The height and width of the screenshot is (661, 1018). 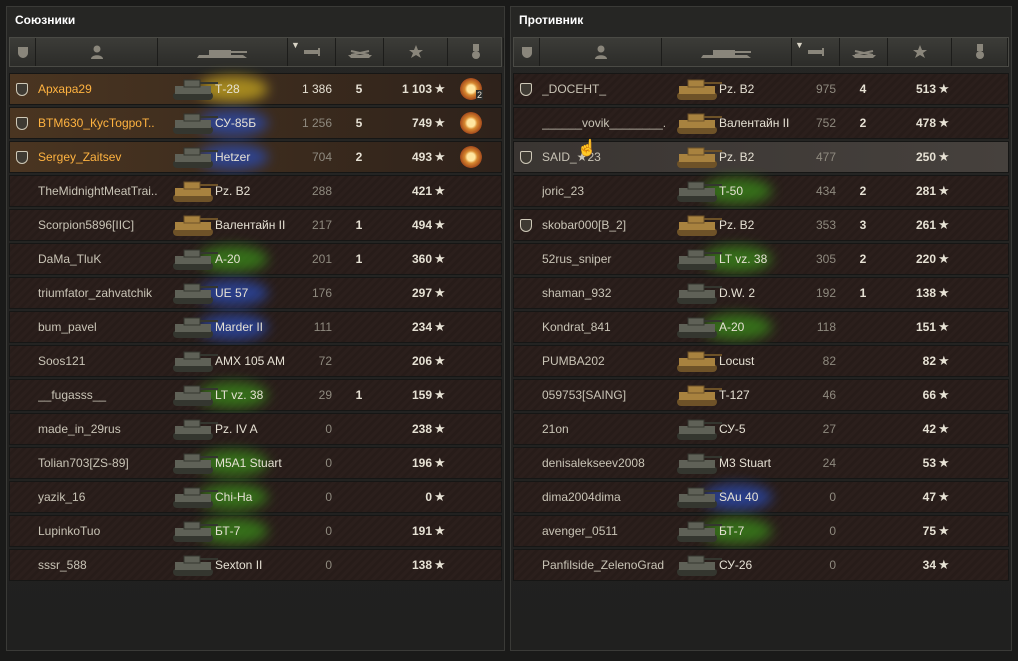 I want to click on player-row: made_in_29rus Pz. IV A 0 238 ★, so click(x=255, y=429).